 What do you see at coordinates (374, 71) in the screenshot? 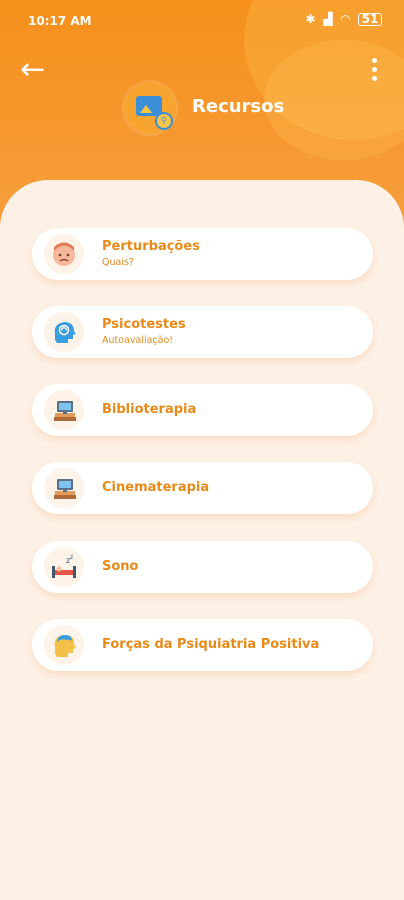
I see `more-options-icon` at bounding box center [374, 71].